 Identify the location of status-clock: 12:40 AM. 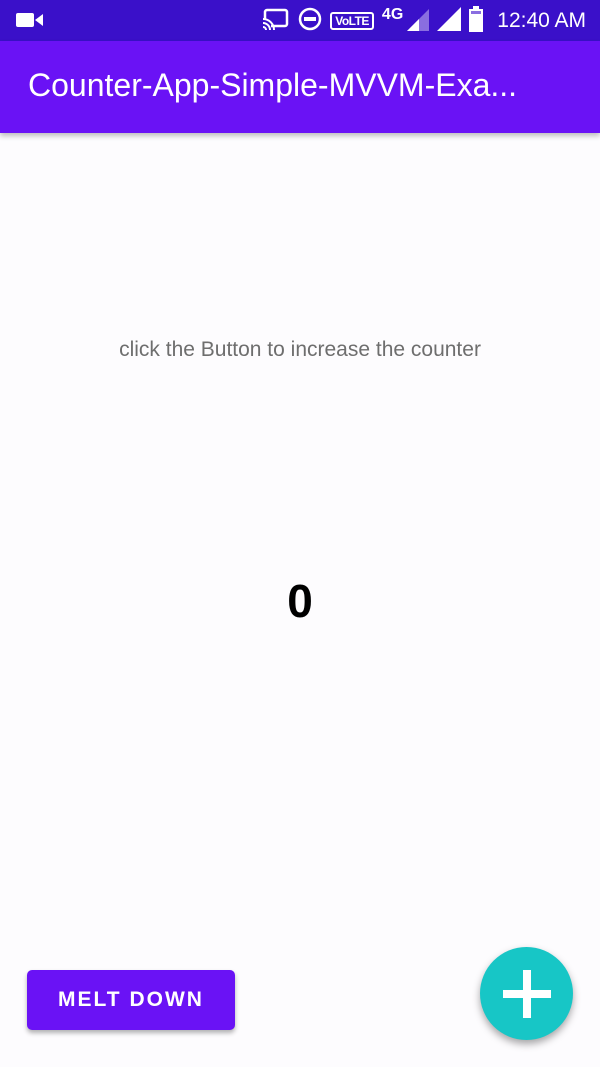
(541, 20).